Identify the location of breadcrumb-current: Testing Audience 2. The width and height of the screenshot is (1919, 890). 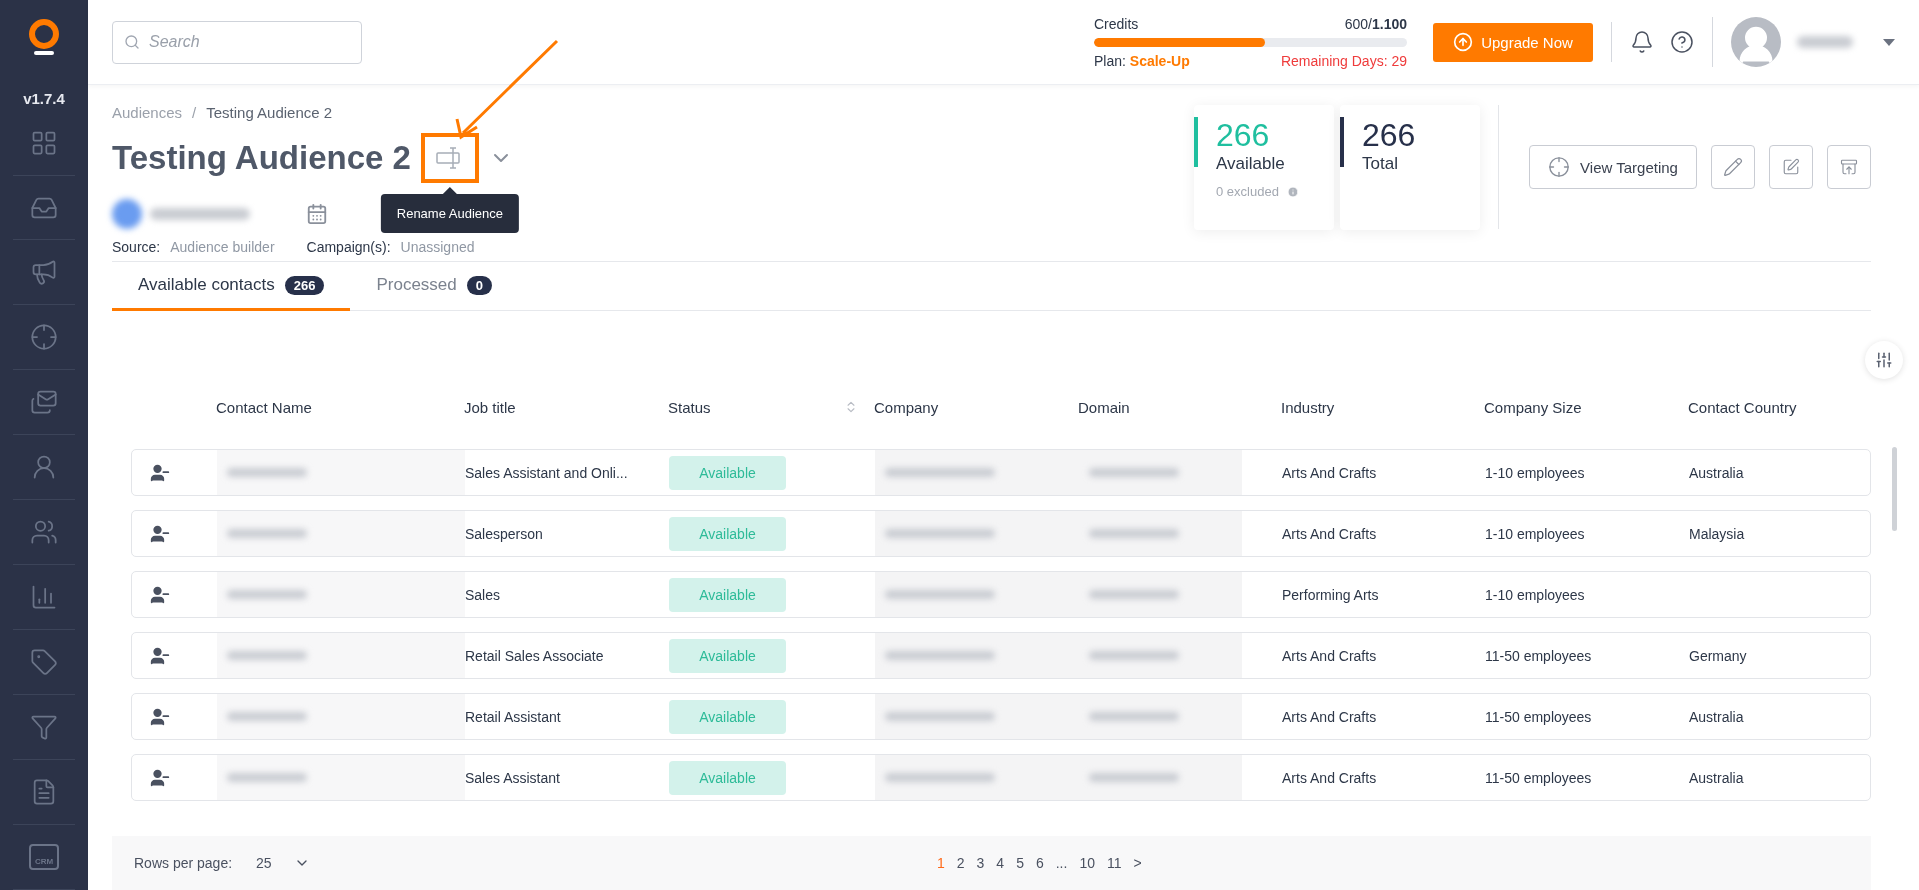
(269, 112).